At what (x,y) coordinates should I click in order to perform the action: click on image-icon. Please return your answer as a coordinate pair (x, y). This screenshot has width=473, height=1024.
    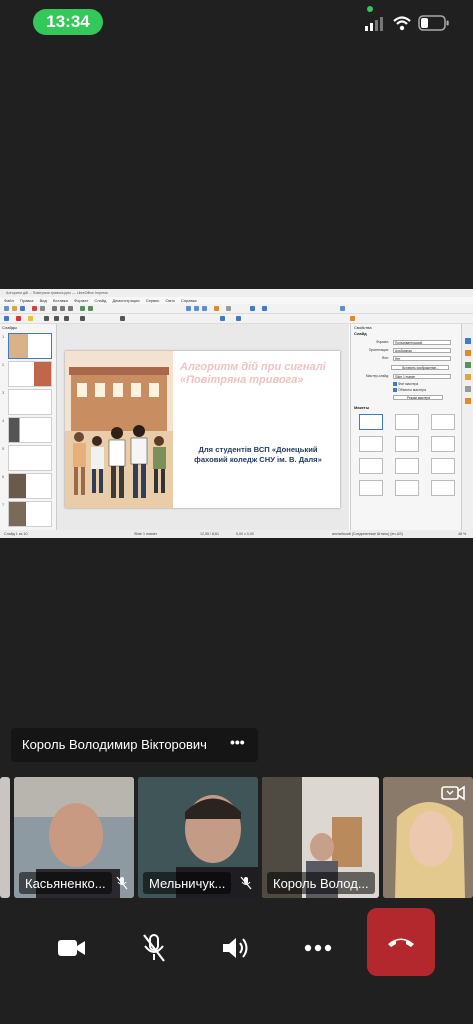
    Looking at the image, I should click on (204, 308).